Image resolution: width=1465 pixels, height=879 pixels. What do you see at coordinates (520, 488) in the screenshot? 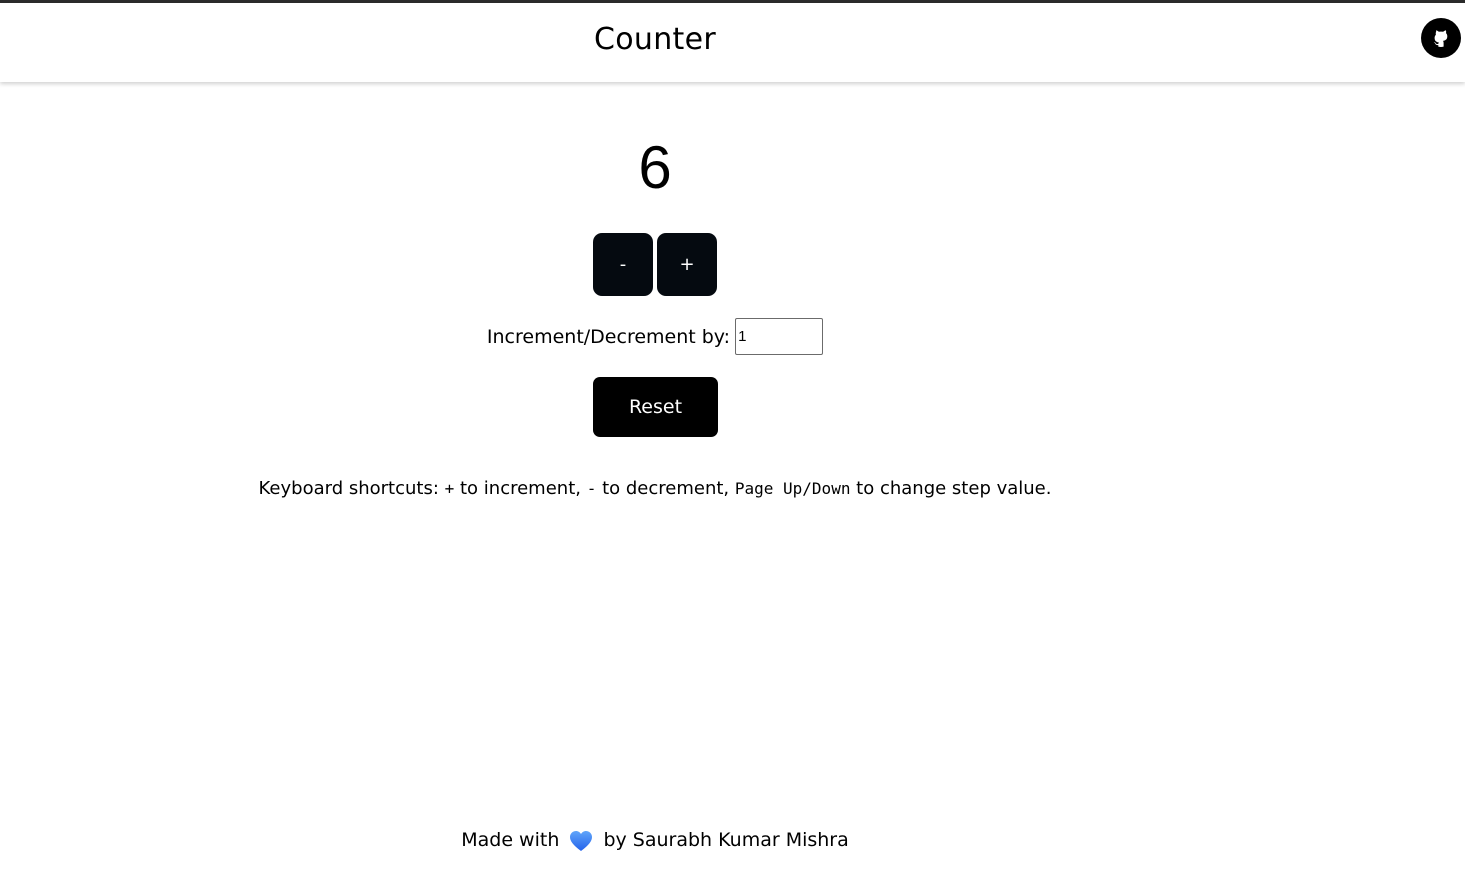
I see `plus-desc: to increment,` at bounding box center [520, 488].